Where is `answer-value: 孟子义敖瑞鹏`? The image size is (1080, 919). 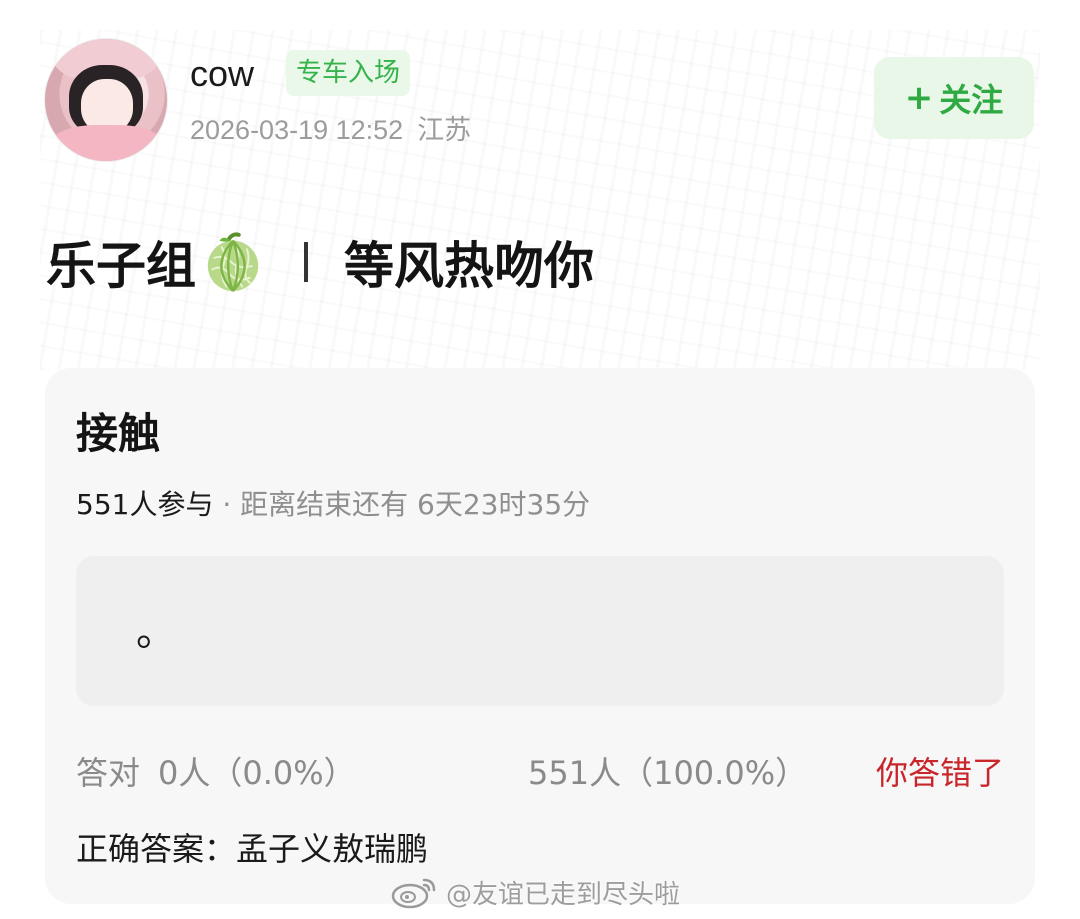 answer-value: 孟子义敖瑞鹏 is located at coordinates (332, 849).